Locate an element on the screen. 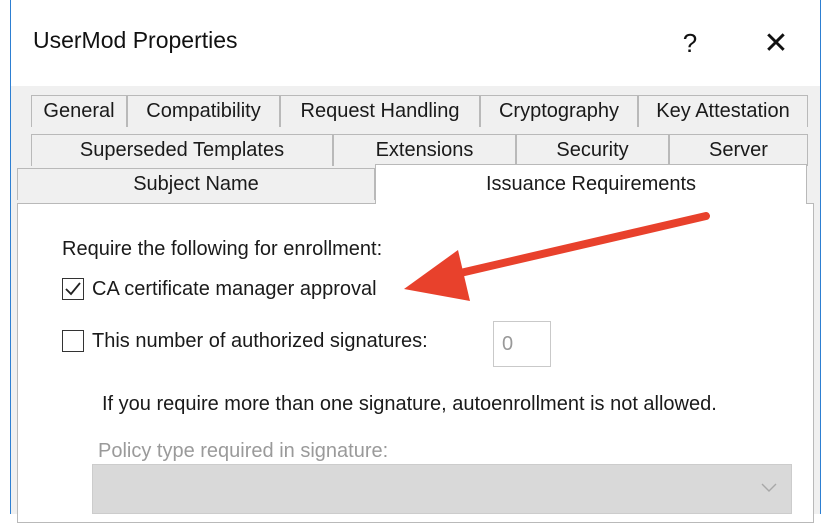 This screenshot has height=523, width=823. tab-extensions: Extensions is located at coordinates (424, 150).